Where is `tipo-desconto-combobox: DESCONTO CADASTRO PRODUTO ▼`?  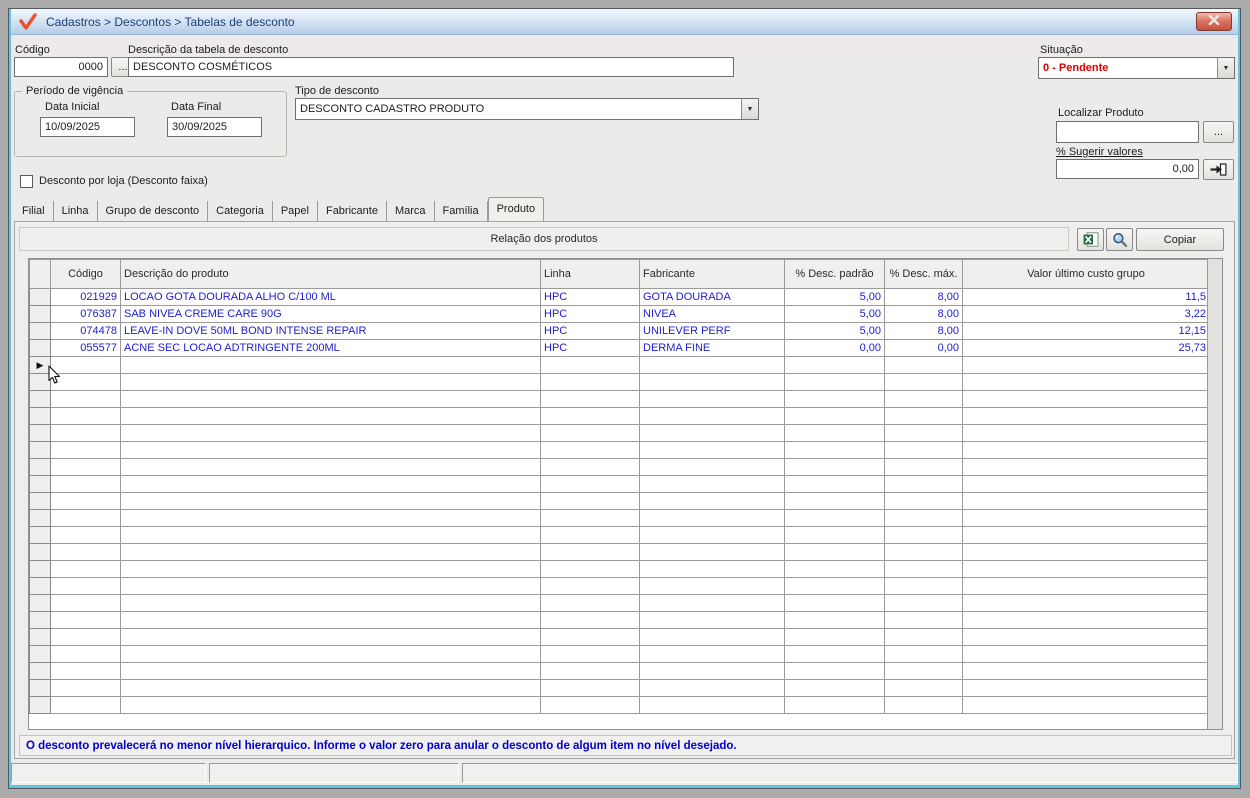 tipo-desconto-combobox: DESCONTO CADASTRO PRODUTO ▼ is located at coordinates (527, 109).